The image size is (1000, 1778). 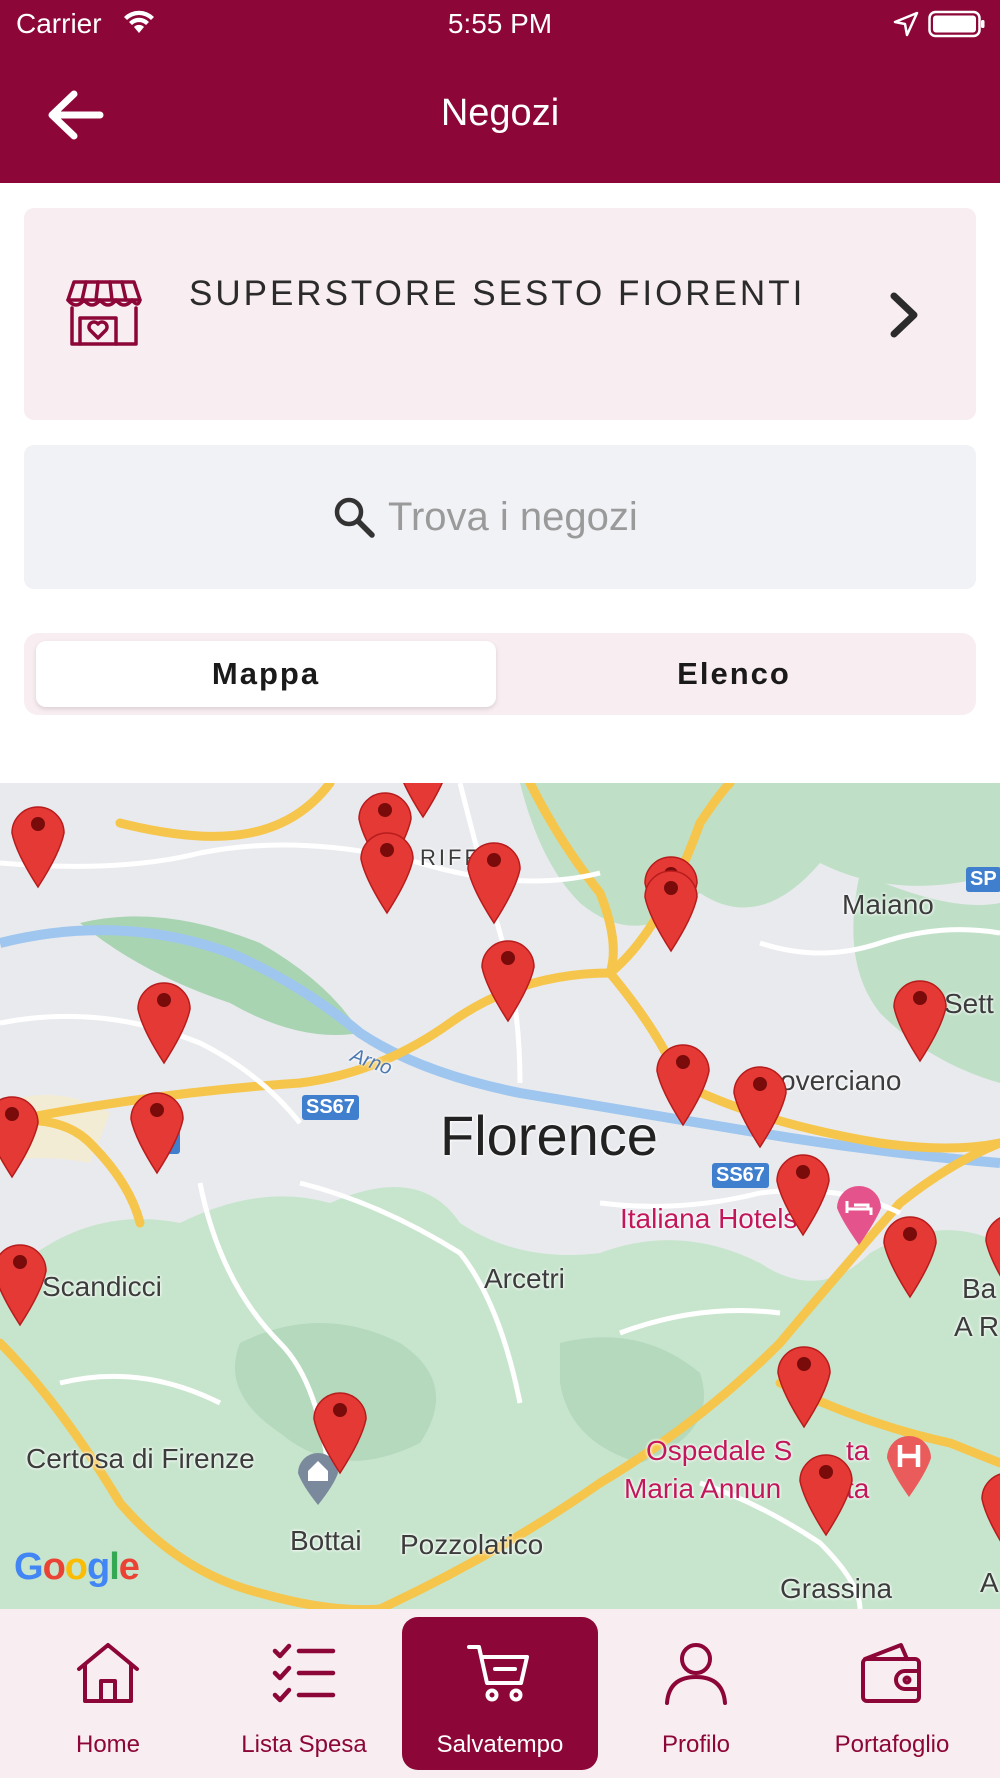 I want to click on map-label-ar: A R, so click(x=977, y=1326).